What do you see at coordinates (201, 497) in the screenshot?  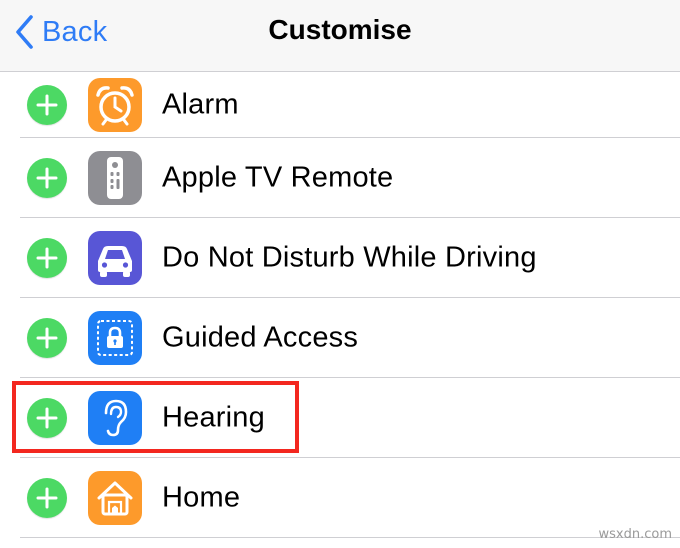 I see `list-item-label: Home` at bounding box center [201, 497].